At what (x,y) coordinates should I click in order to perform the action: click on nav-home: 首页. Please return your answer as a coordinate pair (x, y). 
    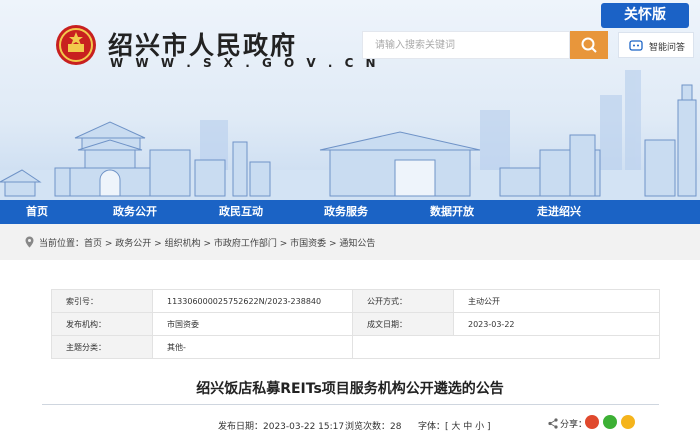
    Looking at the image, I should click on (37, 212).